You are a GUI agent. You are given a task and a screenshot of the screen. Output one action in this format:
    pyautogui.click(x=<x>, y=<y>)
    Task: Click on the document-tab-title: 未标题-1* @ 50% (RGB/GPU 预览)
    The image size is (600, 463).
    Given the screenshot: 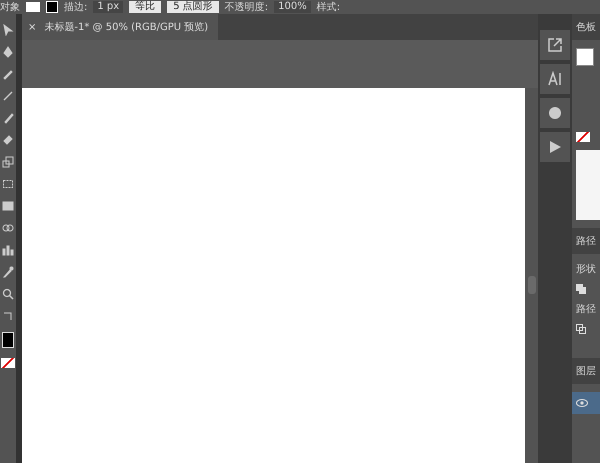 What is the action you would take?
    pyautogui.click(x=126, y=27)
    